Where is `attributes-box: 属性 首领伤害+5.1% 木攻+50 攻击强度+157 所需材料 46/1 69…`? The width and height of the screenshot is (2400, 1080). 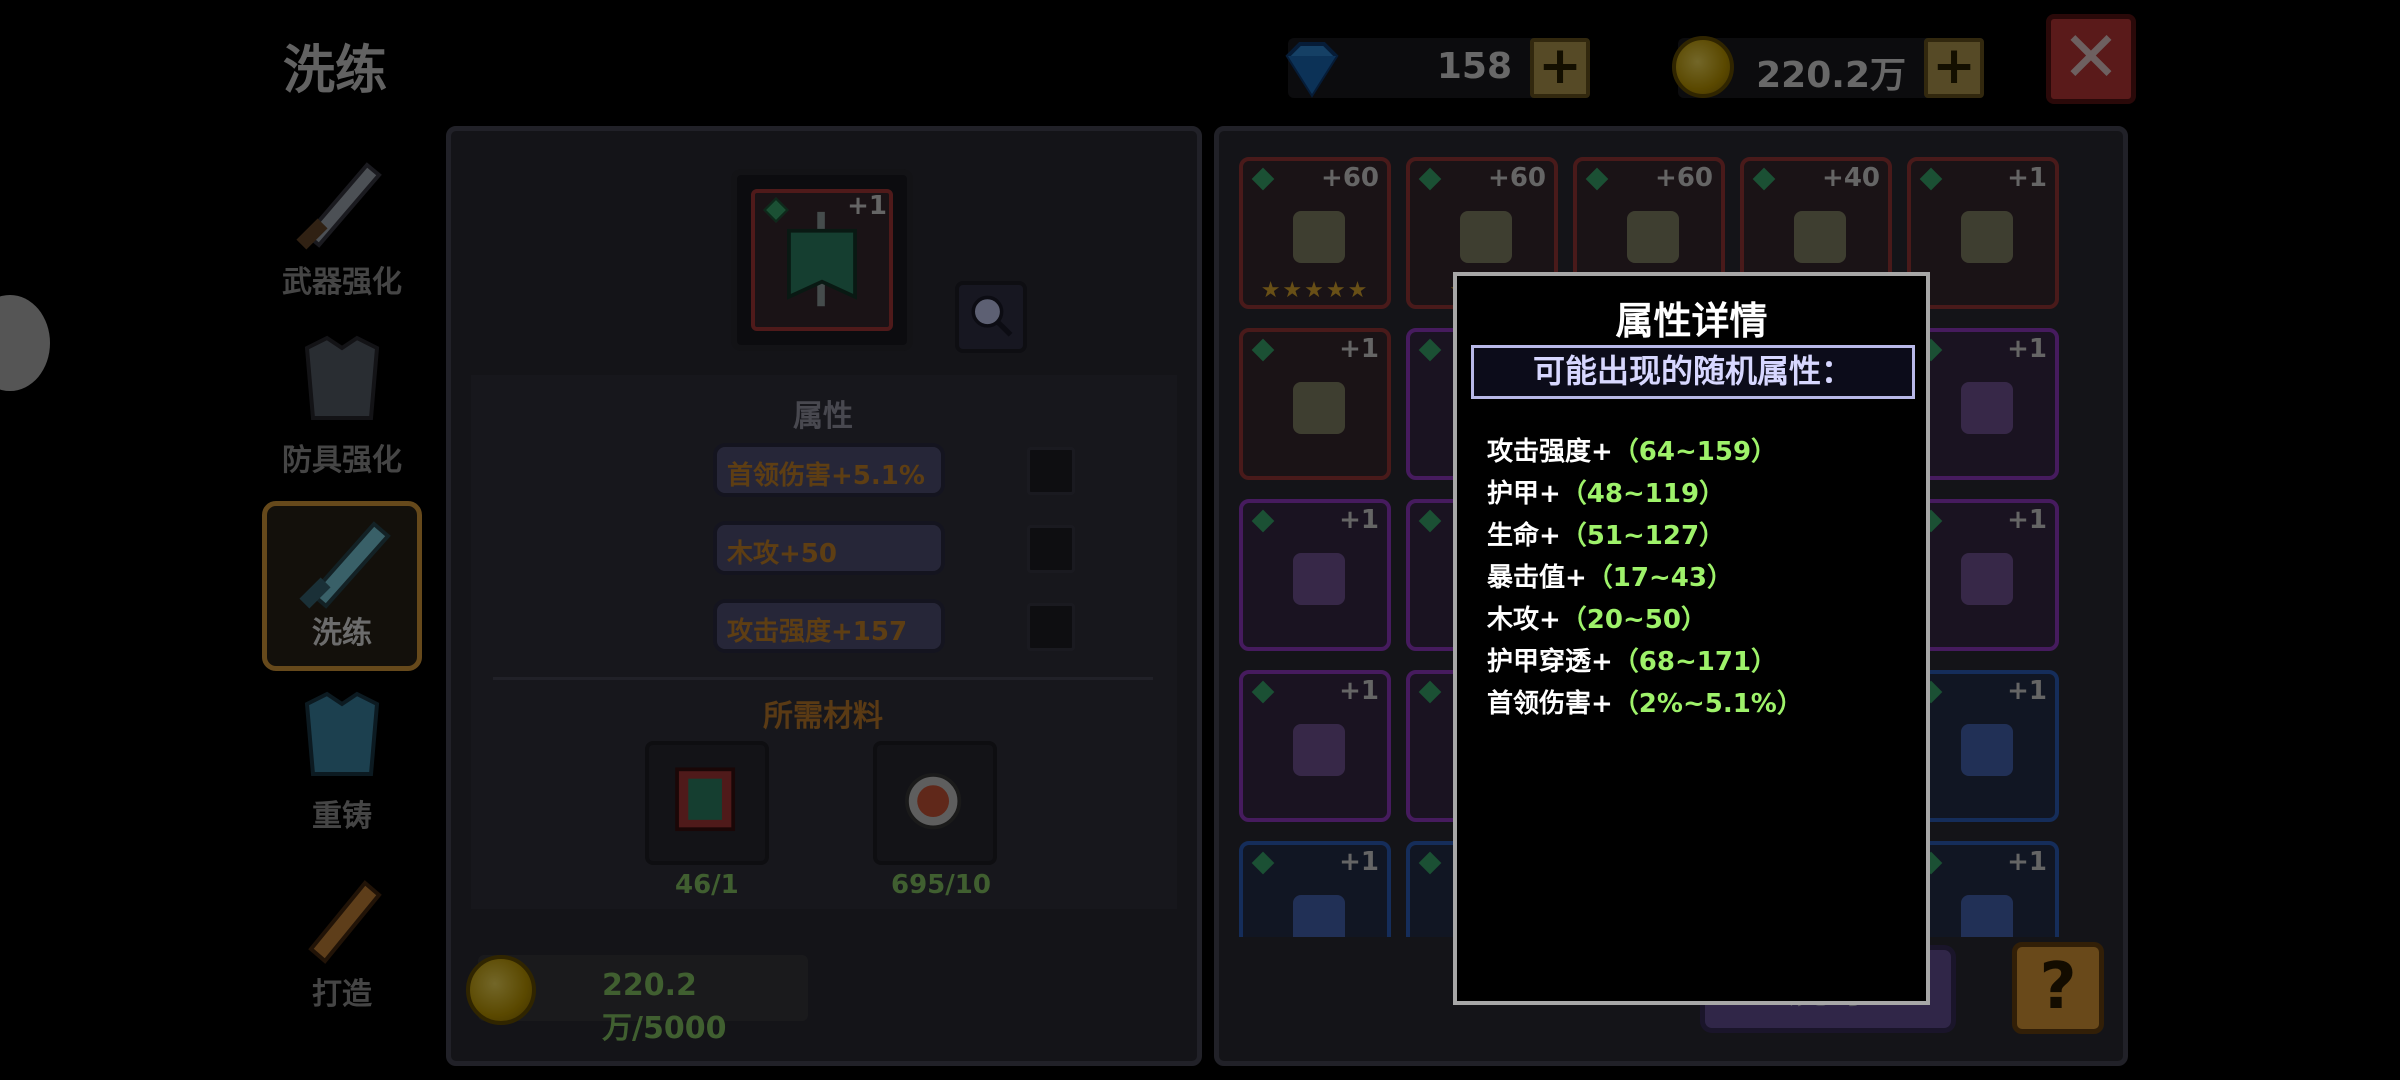 attributes-box: 属性 首领伤害+5.1% 木攻+50 攻击强度+157 所需材料 46/1 69… is located at coordinates (824, 642).